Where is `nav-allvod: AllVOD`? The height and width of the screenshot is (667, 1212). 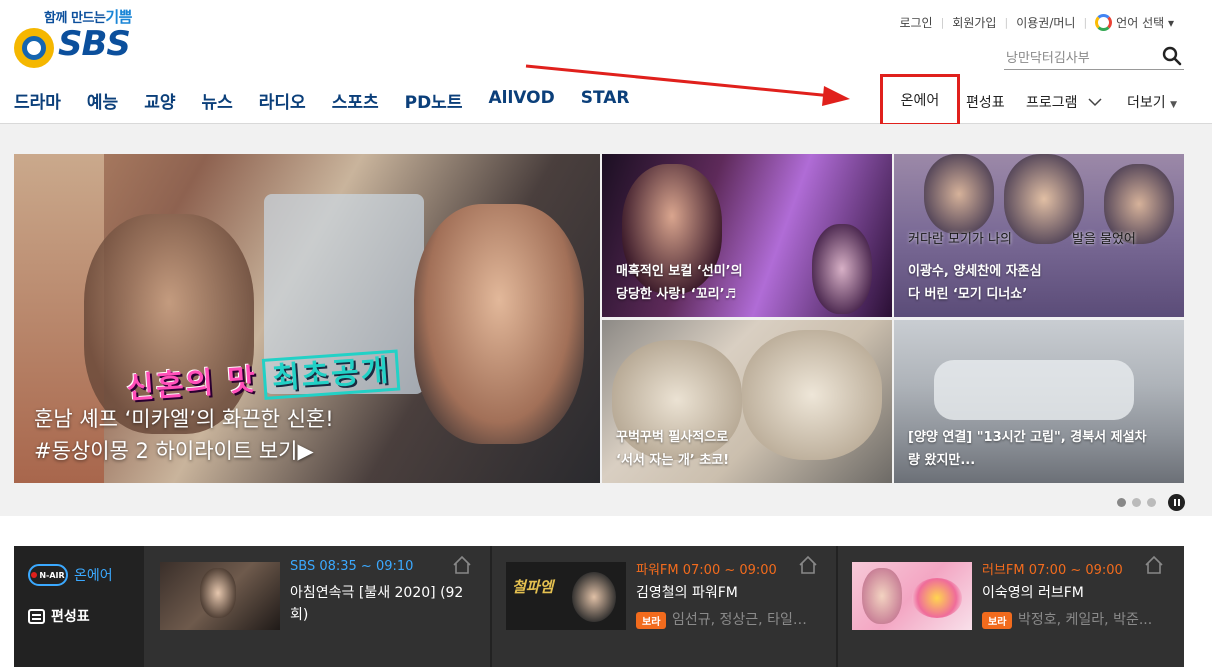 nav-allvod: AllVOD is located at coordinates (521, 100).